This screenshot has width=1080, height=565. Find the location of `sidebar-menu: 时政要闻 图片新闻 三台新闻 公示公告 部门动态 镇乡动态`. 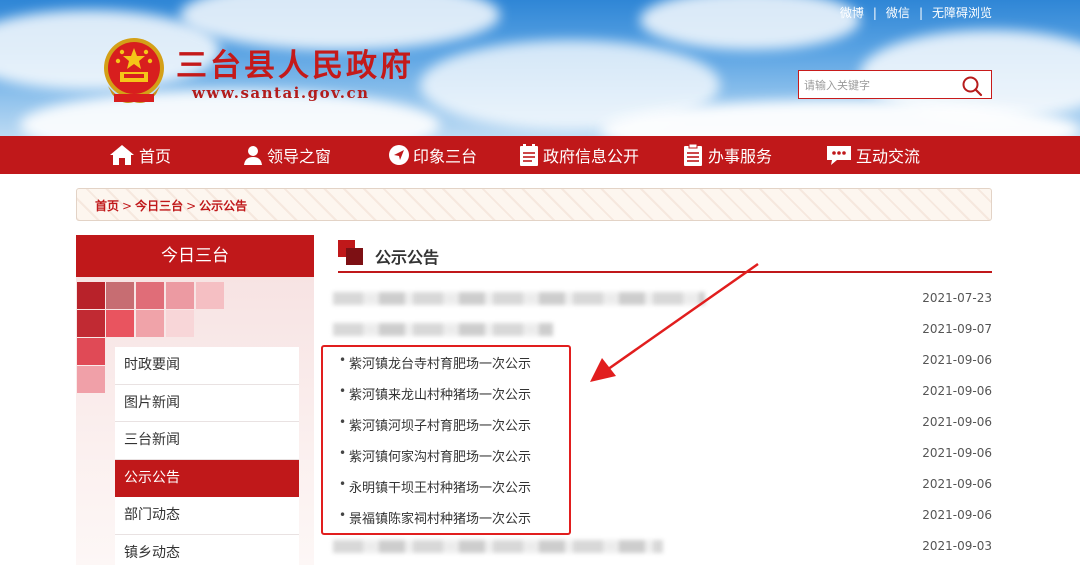

sidebar-menu: 时政要闻 图片新闻 三台新闻 公示公告 部门动态 镇乡动态 is located at coordinates (207, 456).